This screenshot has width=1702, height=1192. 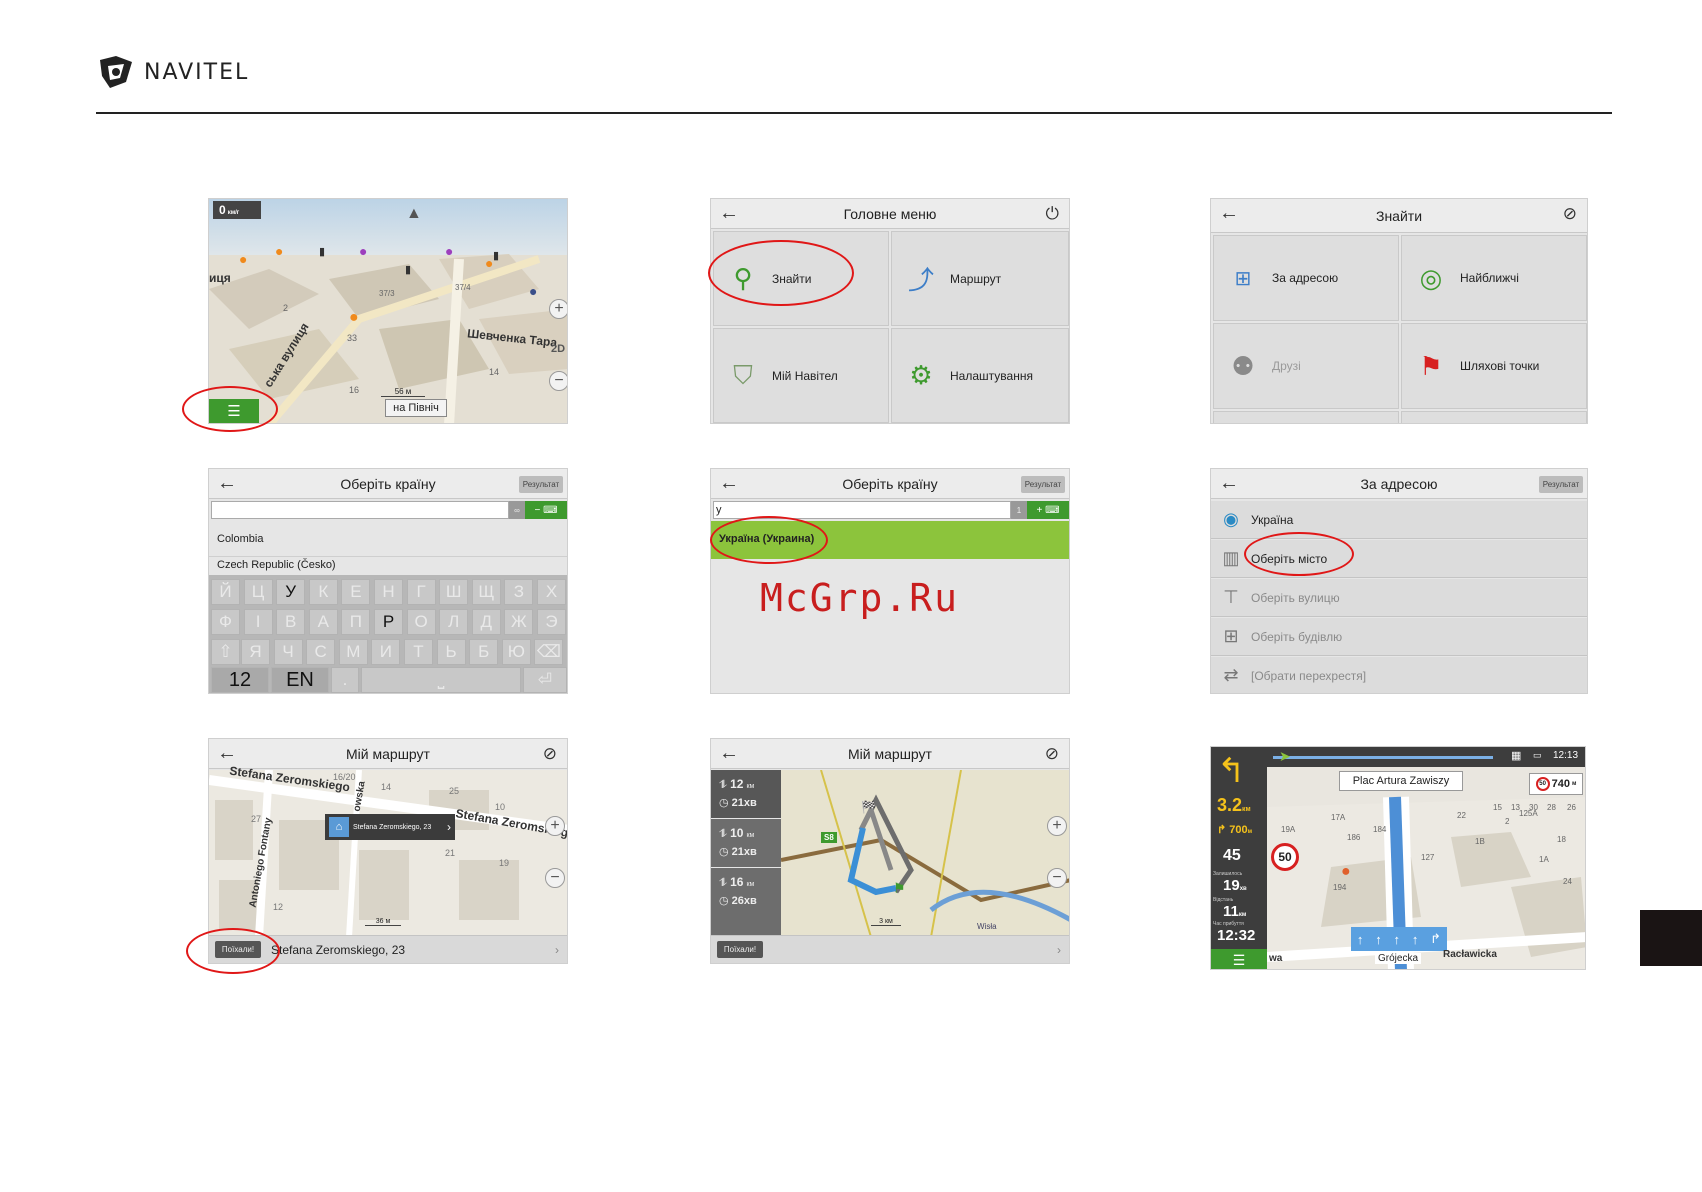 I want to click on compass-icon: ▲, so click(x=414, y=214).